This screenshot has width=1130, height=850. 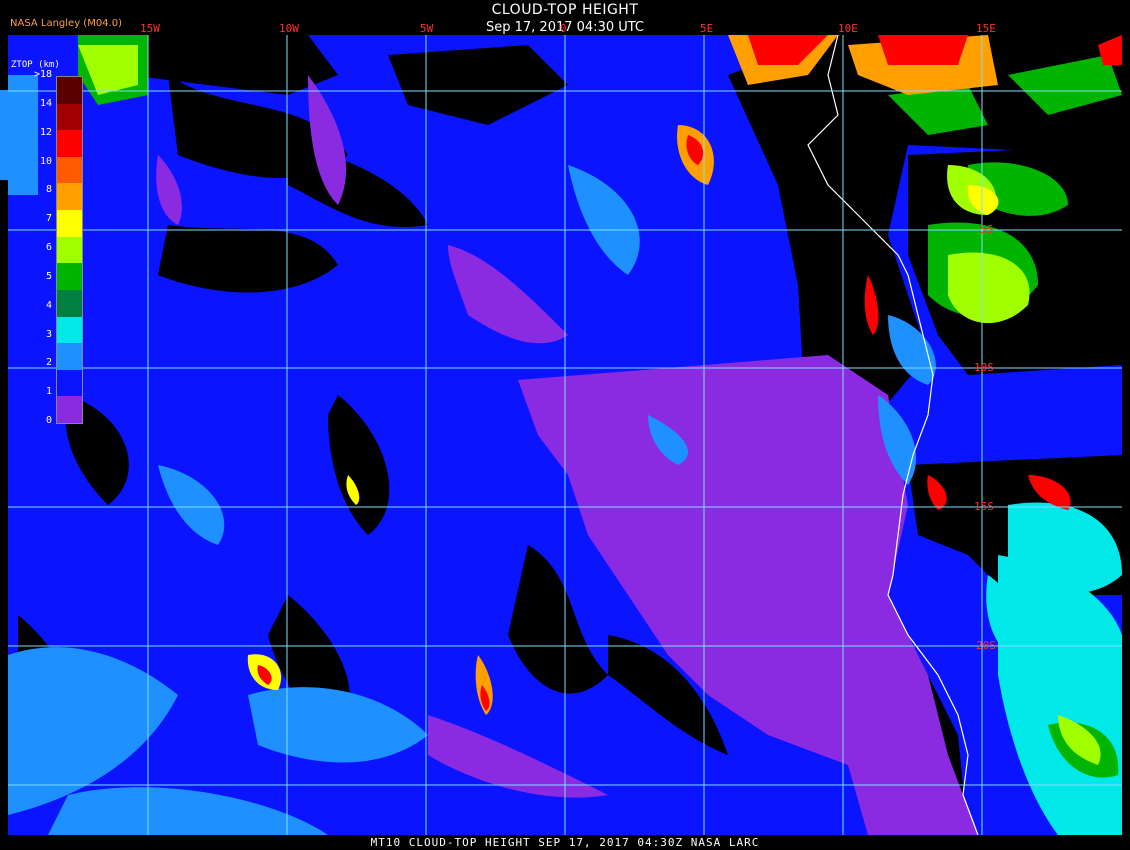 What do you see at coordinates (48, 392) in the screenshot?
I see `legend-label: 1` at bounding box center [48, 392].